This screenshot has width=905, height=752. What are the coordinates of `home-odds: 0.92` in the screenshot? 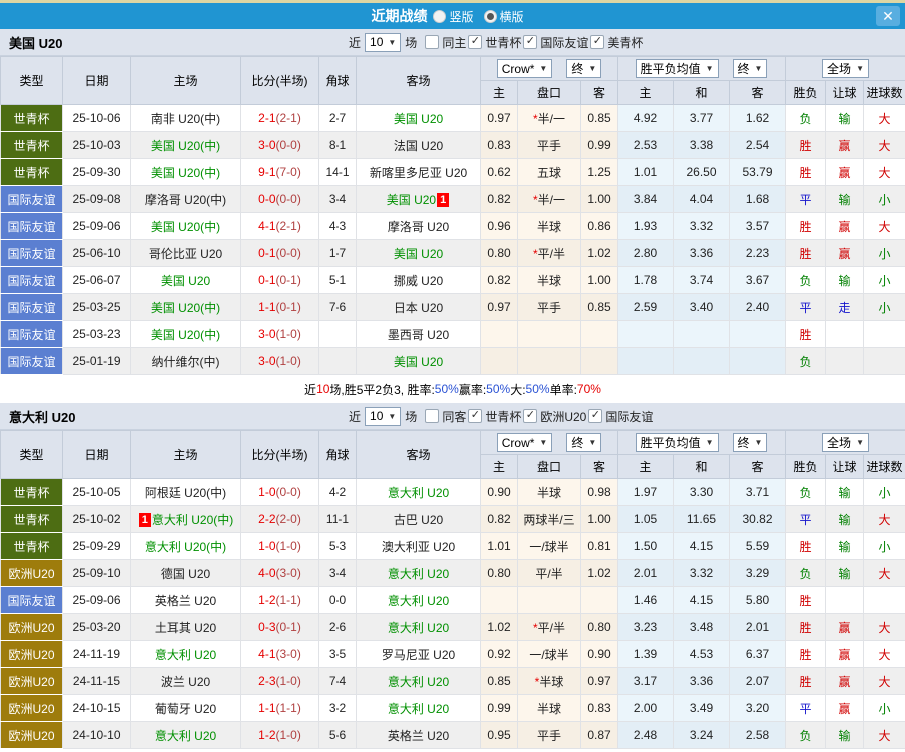 It's located at (499, 654).